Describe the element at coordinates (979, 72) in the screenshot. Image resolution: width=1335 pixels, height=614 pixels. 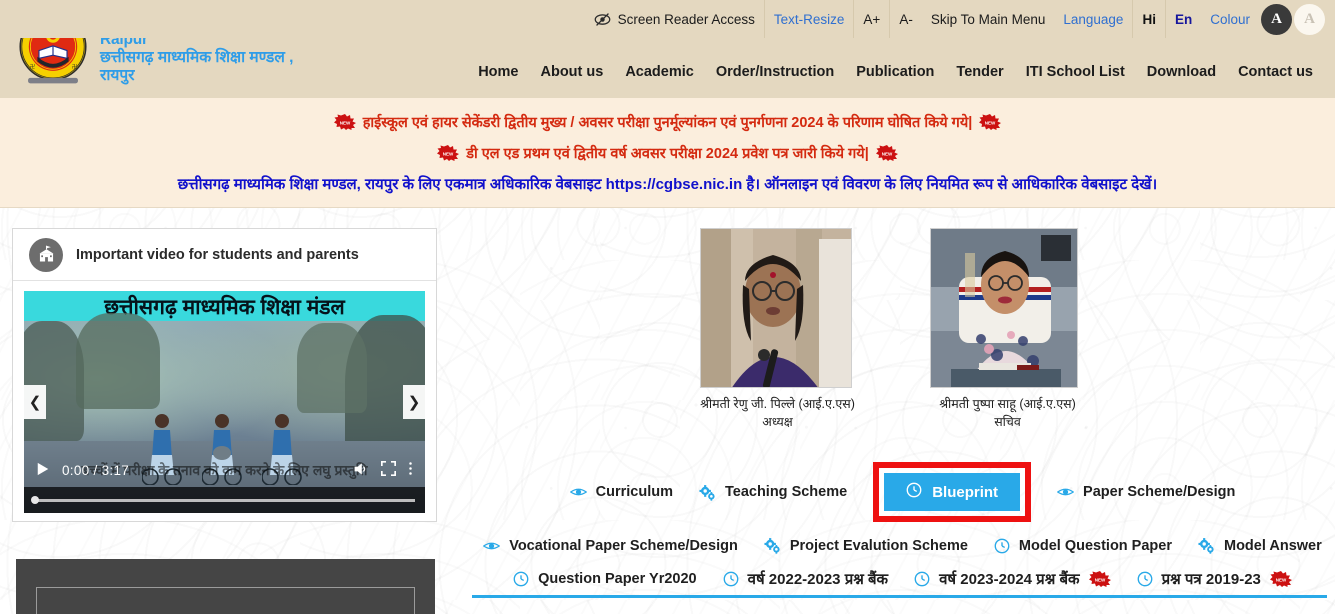
I see `nav-item-tender: Tender` at that location.